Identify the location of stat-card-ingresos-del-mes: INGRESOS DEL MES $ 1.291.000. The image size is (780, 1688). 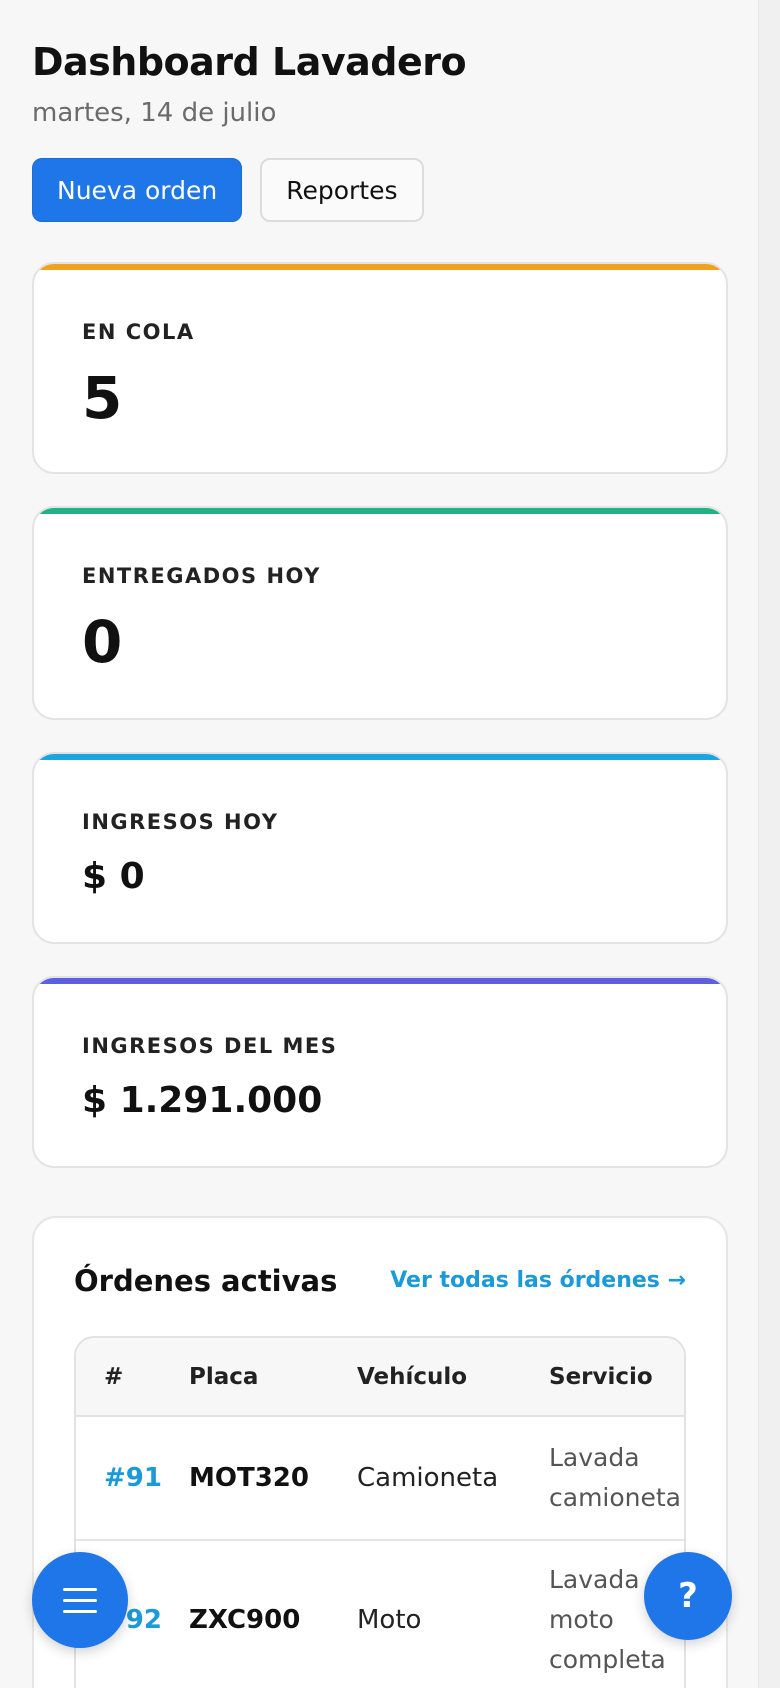
(380, 1072).